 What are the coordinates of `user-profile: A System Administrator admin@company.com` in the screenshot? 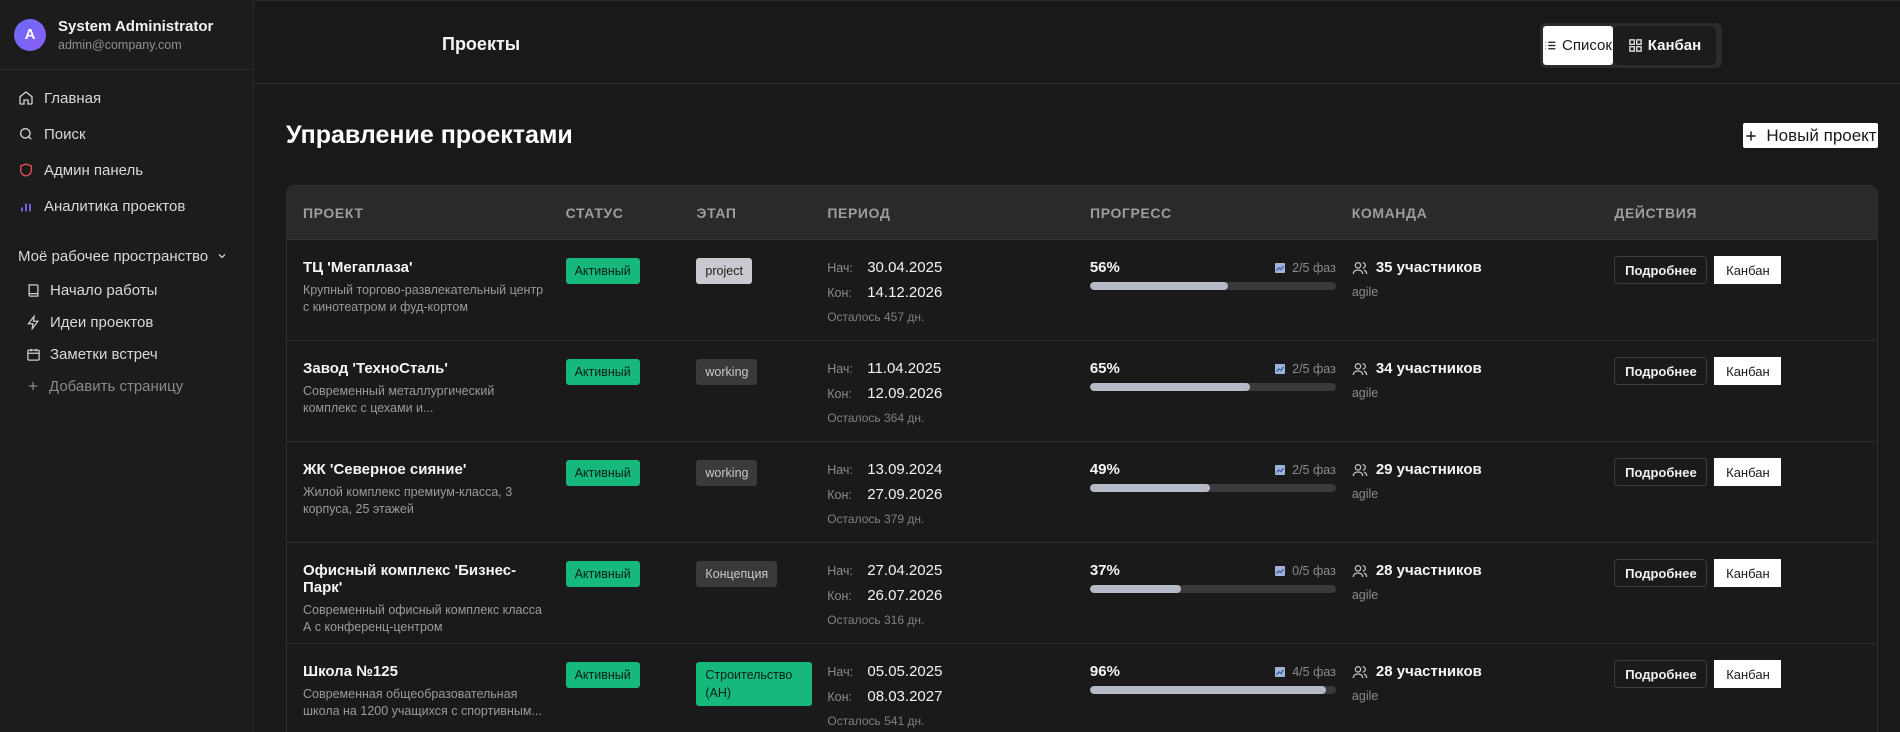 It's located at (126, 35).